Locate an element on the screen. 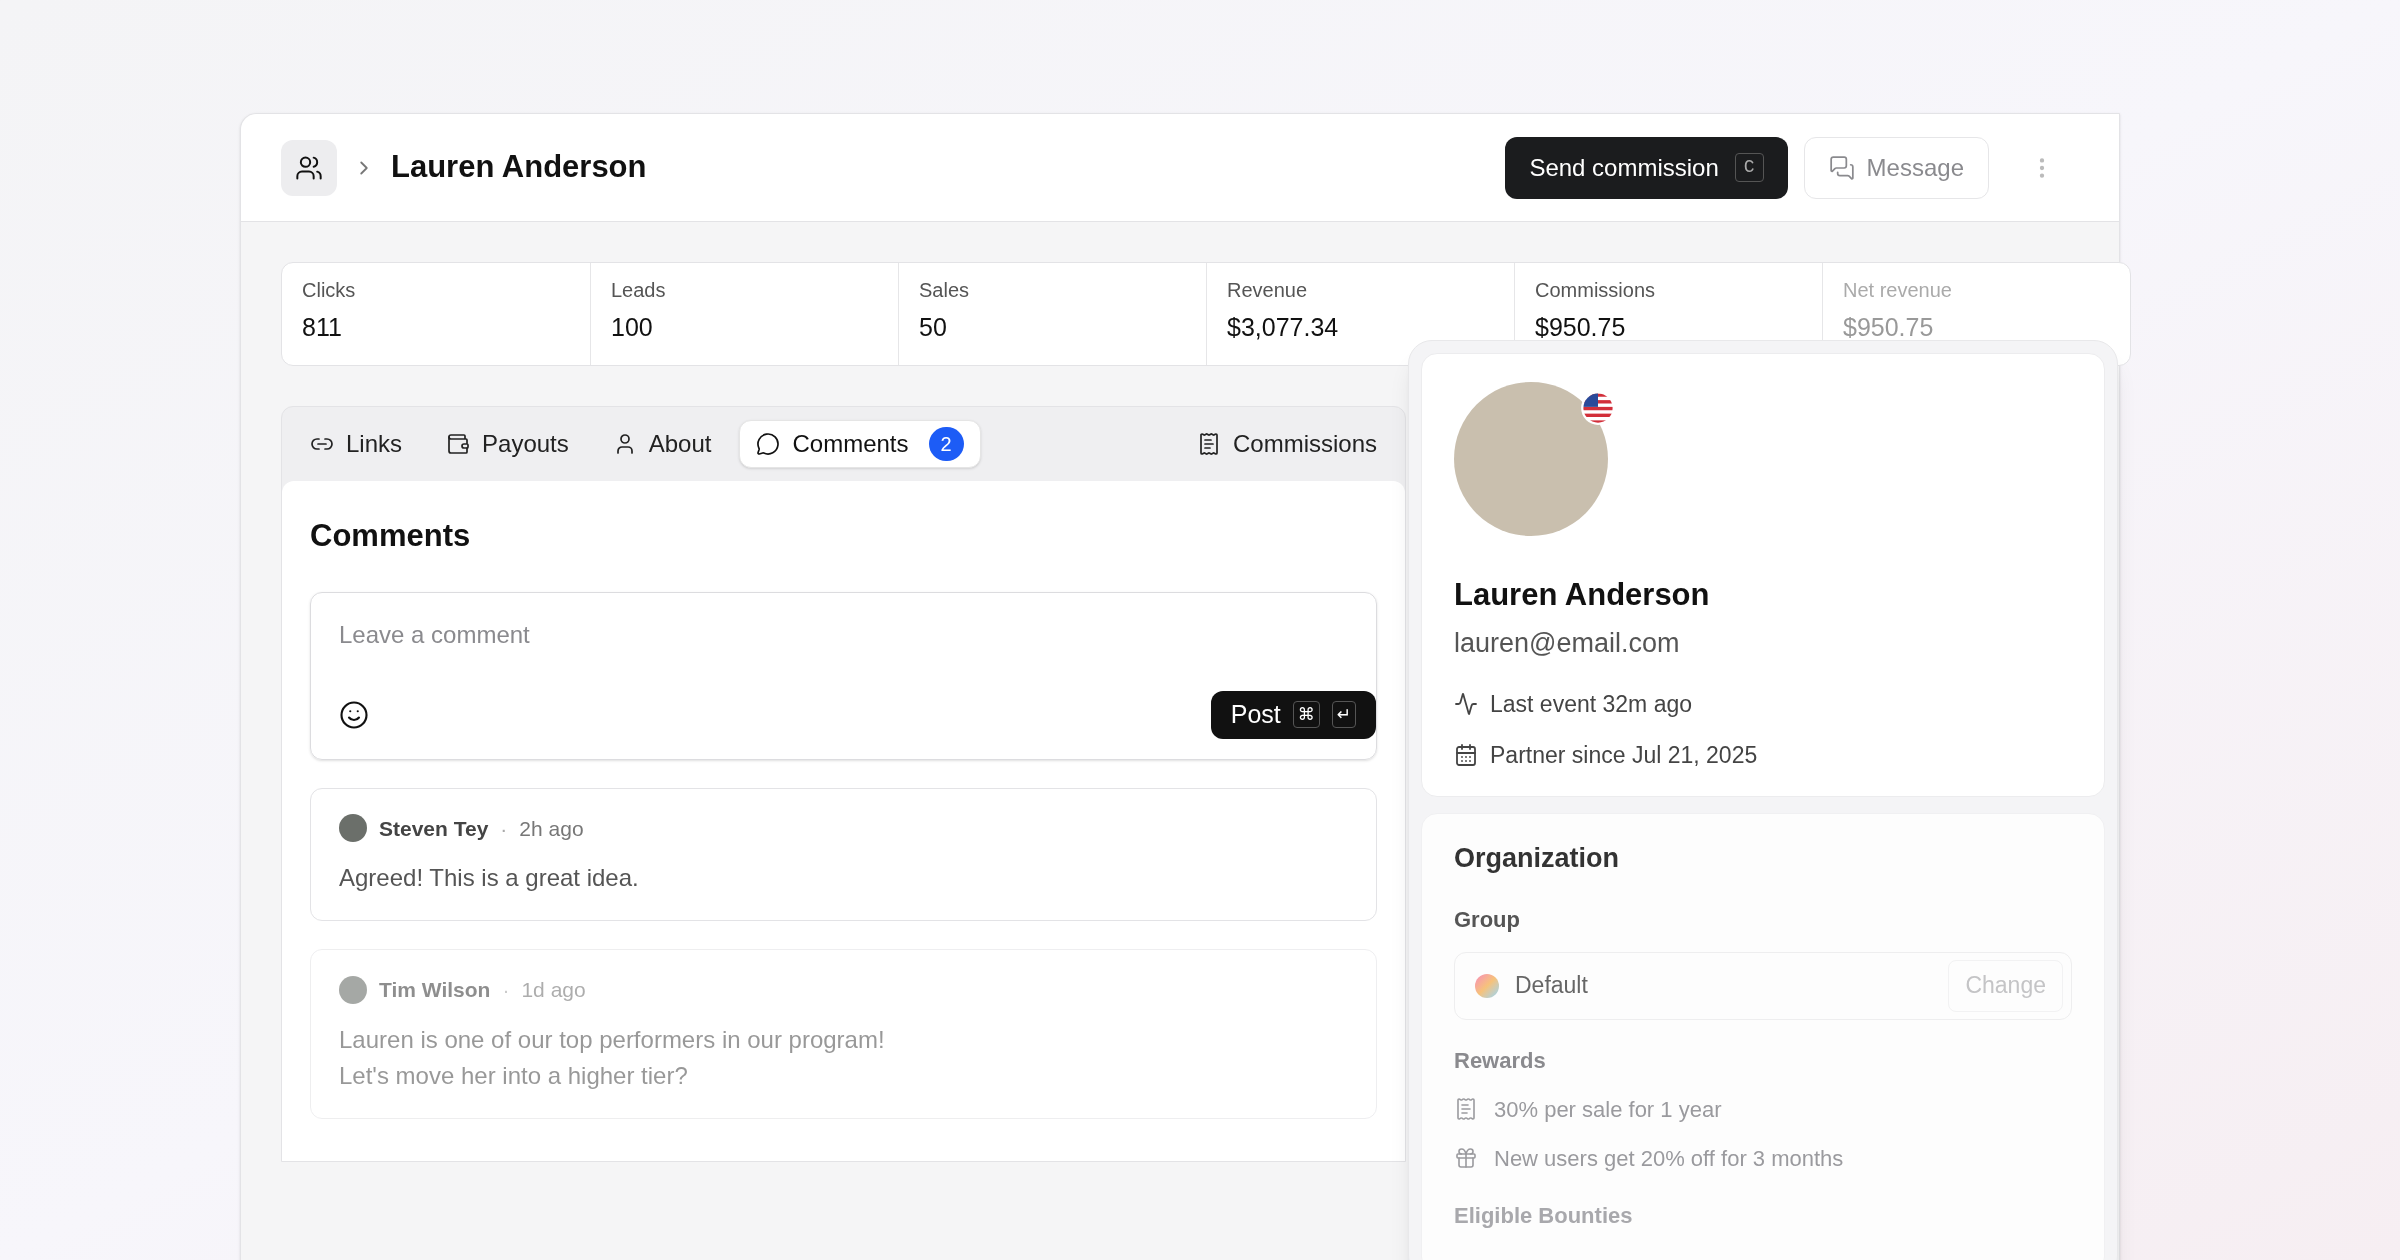 Image resolution: width=2400 pixels, height=1260 pixels. comment-time: 1d ago is located at coordinates (553, 990).